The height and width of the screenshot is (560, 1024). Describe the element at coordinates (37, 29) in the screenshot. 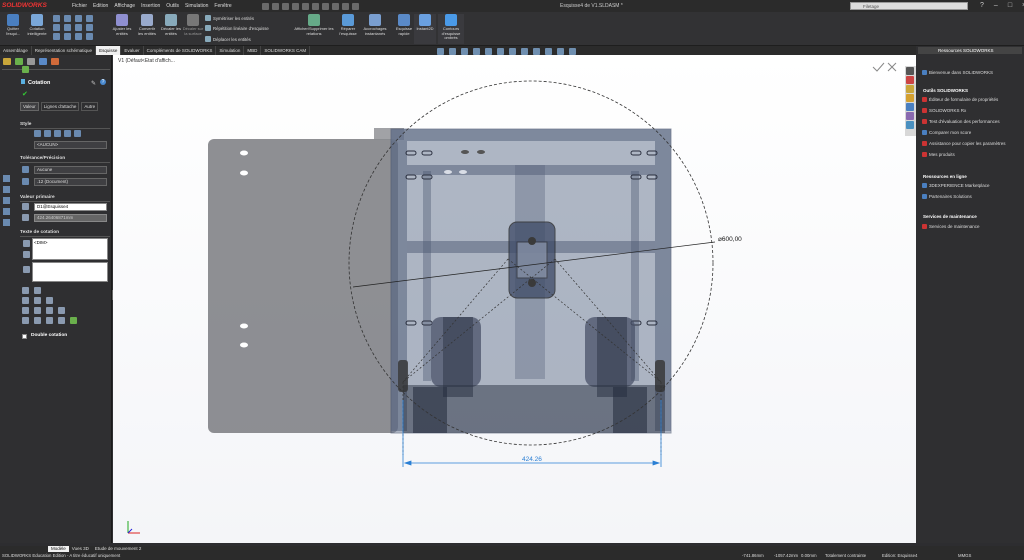

I see `smart-dimension-button: Cotation intelligente` at that location.